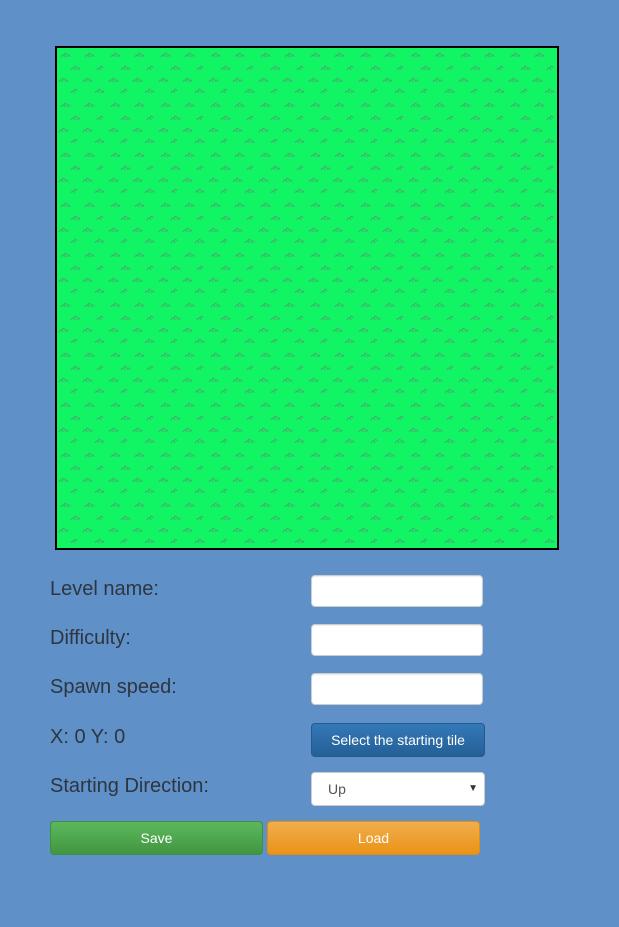 The image size is (619, 927). What do you see at coordinates (337, 789) in the screenshot?
I see `starting-direction-value: Up` at bounding box center [337, 789].